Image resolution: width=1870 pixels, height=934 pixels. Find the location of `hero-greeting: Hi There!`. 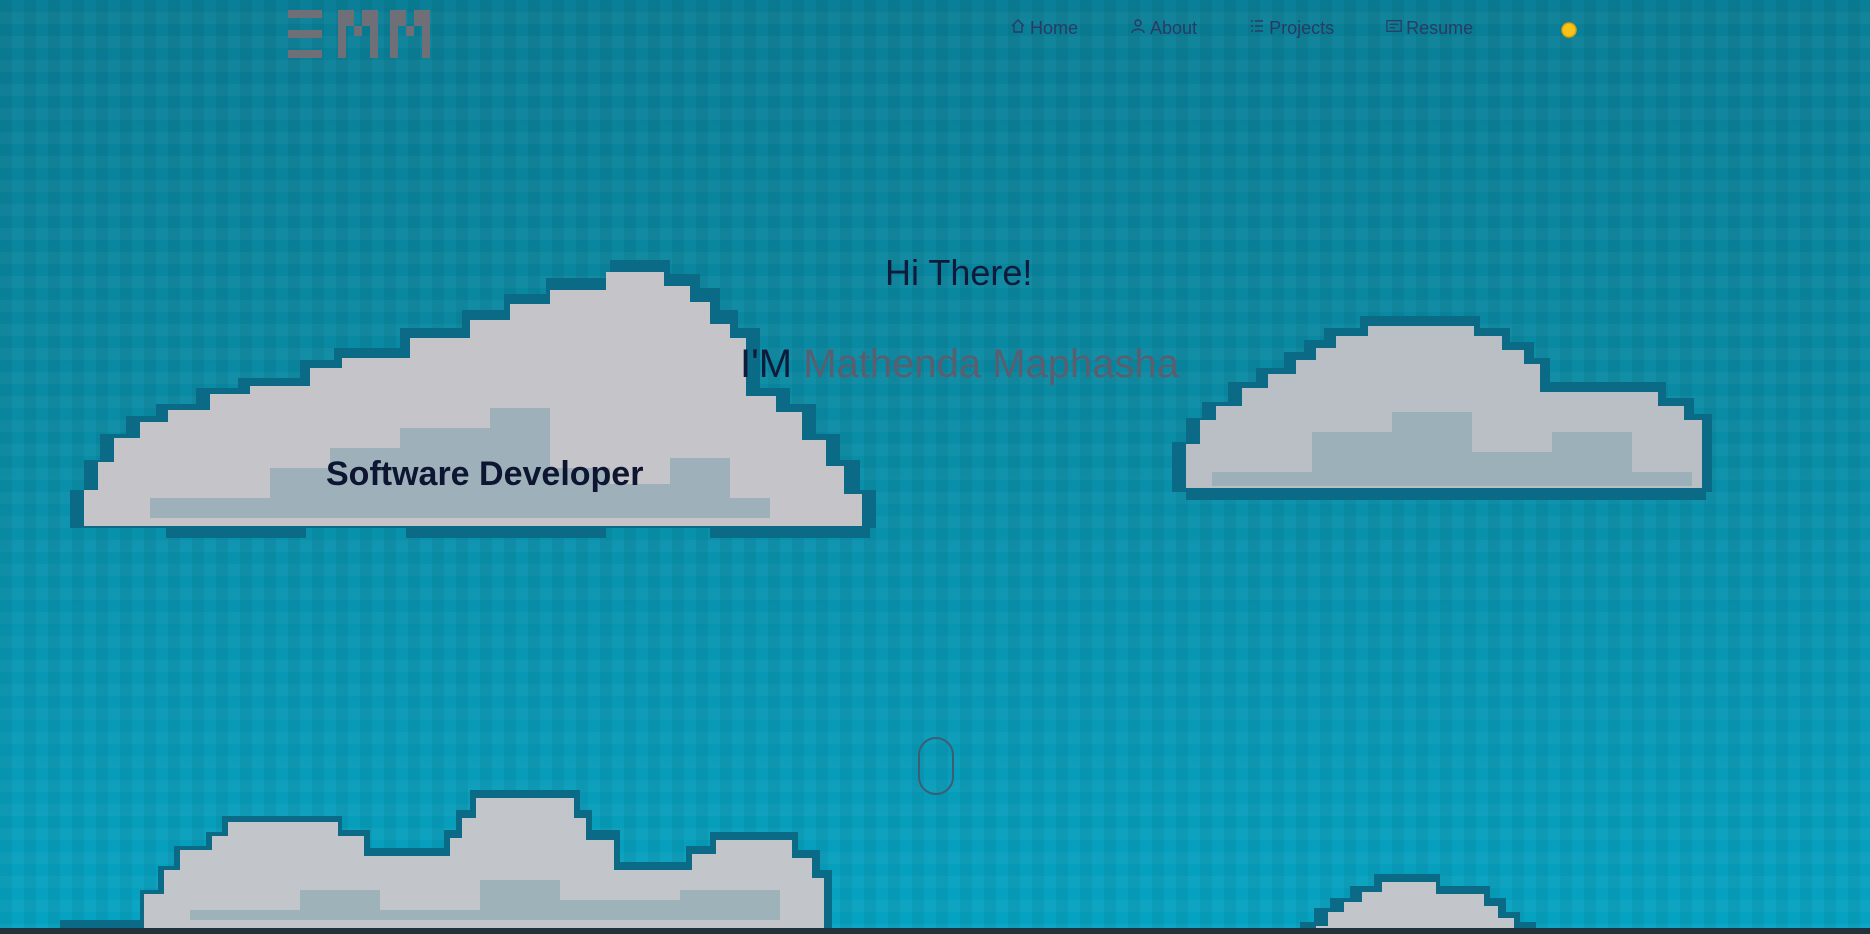

hero-greeting: Hi There! is located at coordinates (959, 272).